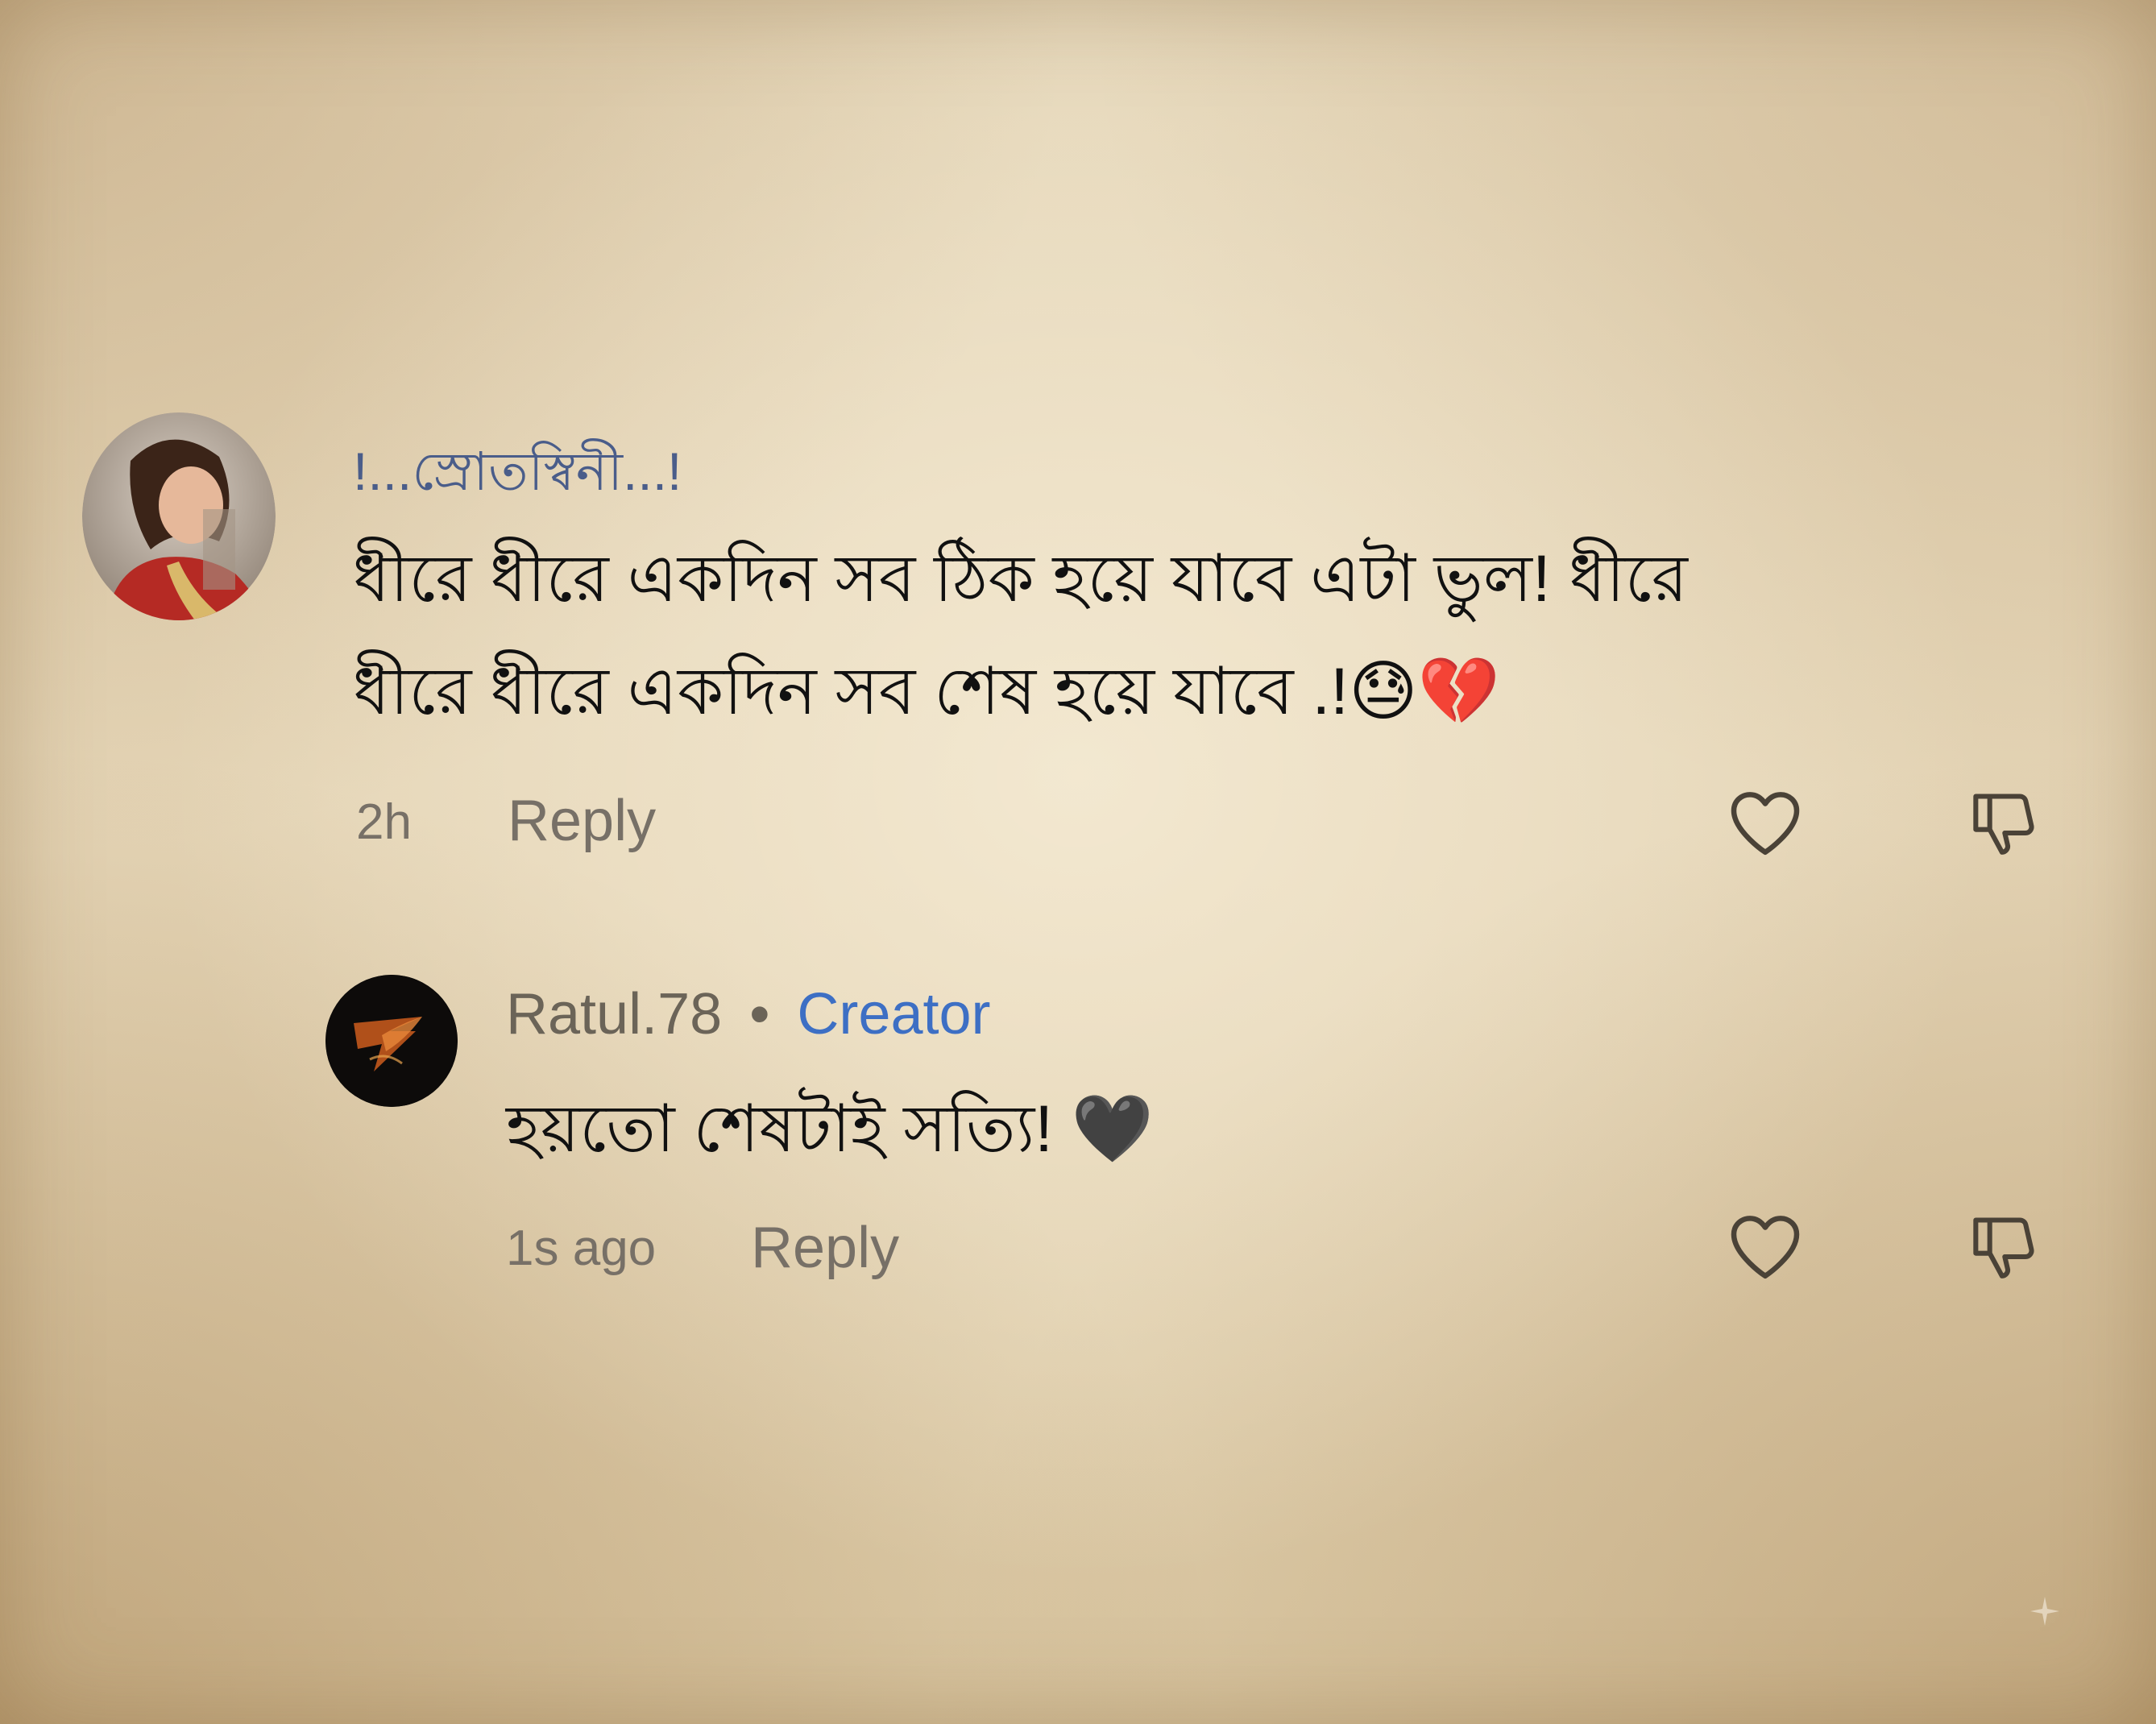 The width and height of the screenshot is (2156, 1724). Describe the element at coordinates (825, 1248) in the screenshot. I see `reply-button: Reply` at that location.